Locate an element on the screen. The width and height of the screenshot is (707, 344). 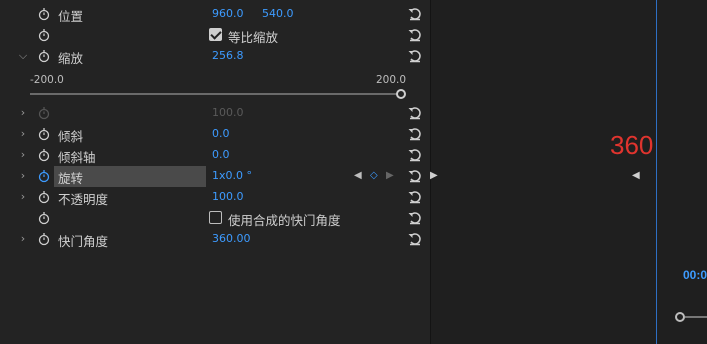
use-comp-shutter-checkbox is located at coordinates (215, 217).